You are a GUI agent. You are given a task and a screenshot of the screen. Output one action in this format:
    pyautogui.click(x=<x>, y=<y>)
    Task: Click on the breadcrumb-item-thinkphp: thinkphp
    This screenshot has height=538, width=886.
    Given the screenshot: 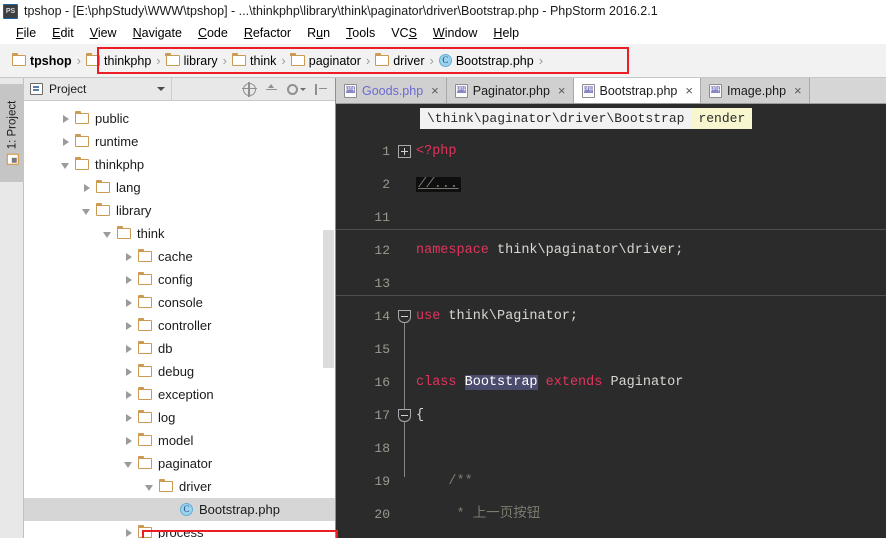 What is the action you would take?
    pyautogui.click(x=118, y=60)
    